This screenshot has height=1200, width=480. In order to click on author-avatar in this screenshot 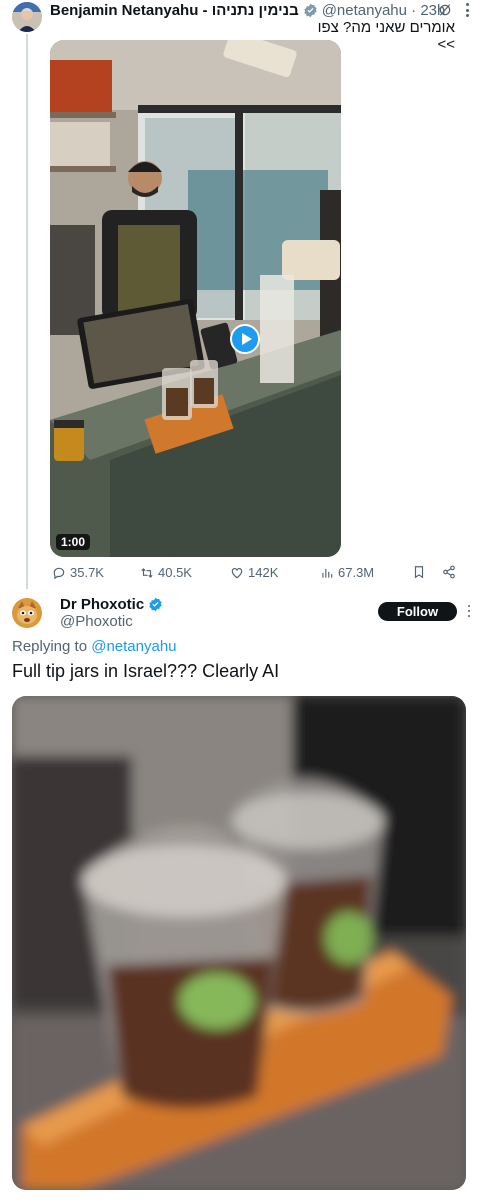, I will do `click(27, 17)`.